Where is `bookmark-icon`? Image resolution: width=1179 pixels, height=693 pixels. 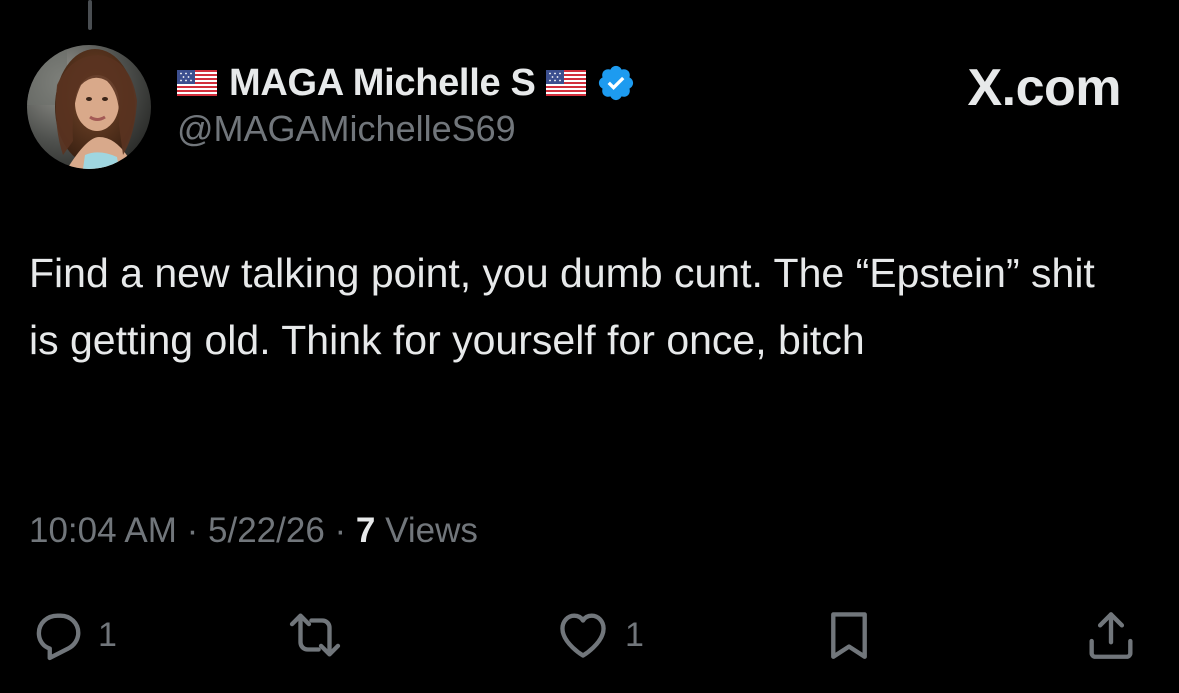 bookmark-icon is located at coordinates (849, 635).